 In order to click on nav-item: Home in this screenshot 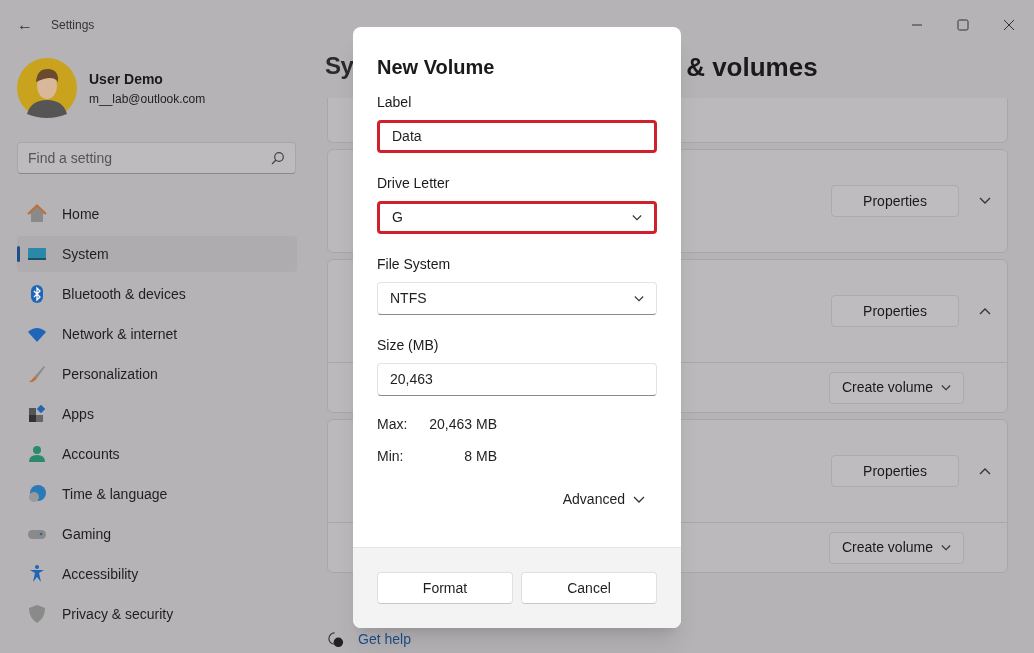, I will do `click(157, 214)`.